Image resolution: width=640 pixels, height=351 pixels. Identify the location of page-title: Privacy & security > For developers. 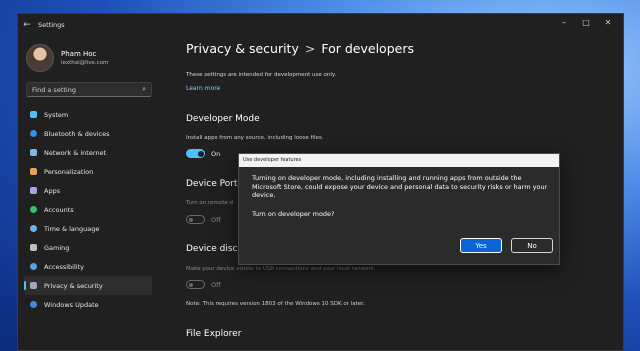
(300, 48).